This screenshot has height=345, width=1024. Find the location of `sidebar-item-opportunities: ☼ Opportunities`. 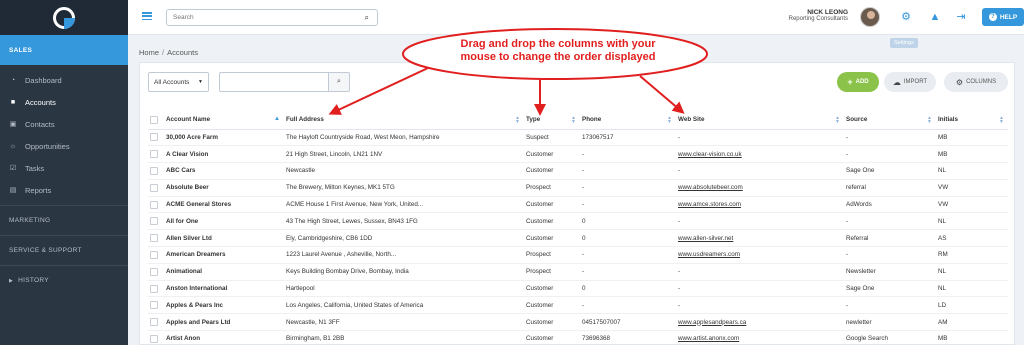

sidebar-item-opportunities: ☼ Opportunities is located at coordinates (64, 146).